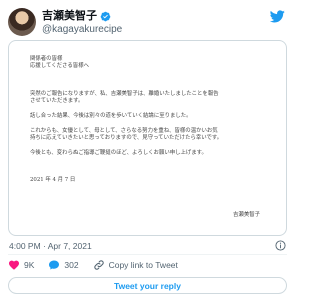 The image size is (320, 300). Describe the element at coordinates (71, 265) in the screenshot. I see `reply-count: 302` at that location.